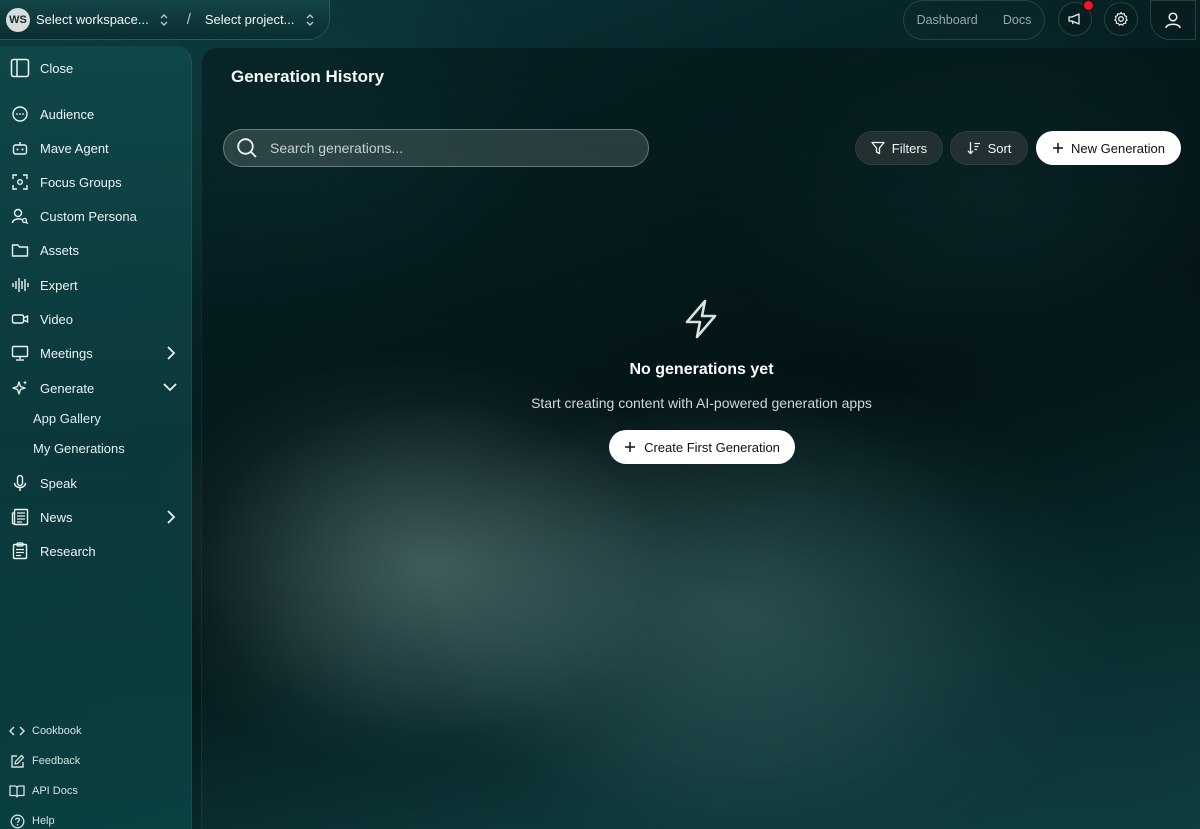  I want to click on clipboard-icon, so click(20, 551).